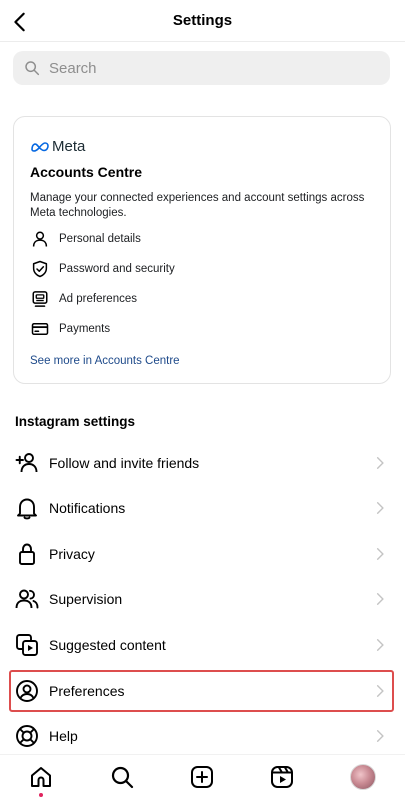  Describe the element at coordinates (202, 507) in the screenshot. I see `settings-item-notifications: Notifications` at that location.